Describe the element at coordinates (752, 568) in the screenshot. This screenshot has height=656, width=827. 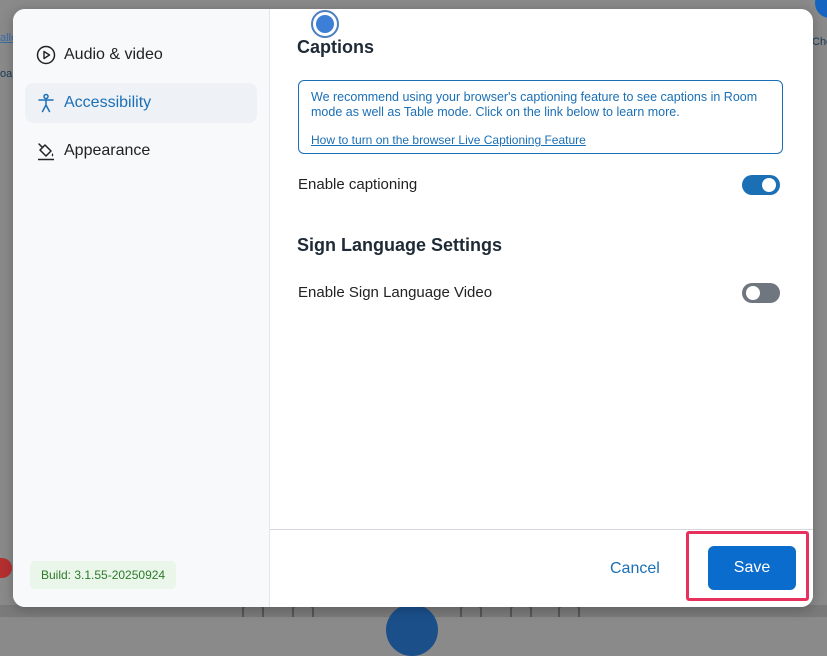
I see `save-button: Save` at that location.